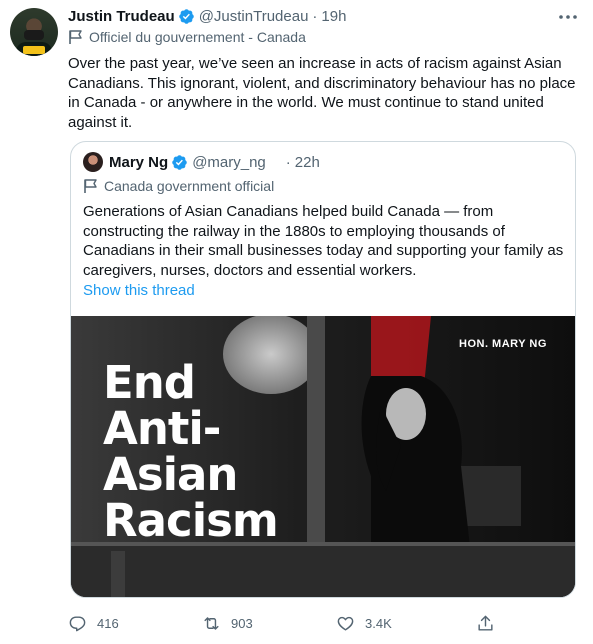 This screenshot has width=593, height=644. What do you see at coordinates (138, 162) in the screenshot?
I see `quoted-author-name: Mary Ng` at bounding box center [138, 162].